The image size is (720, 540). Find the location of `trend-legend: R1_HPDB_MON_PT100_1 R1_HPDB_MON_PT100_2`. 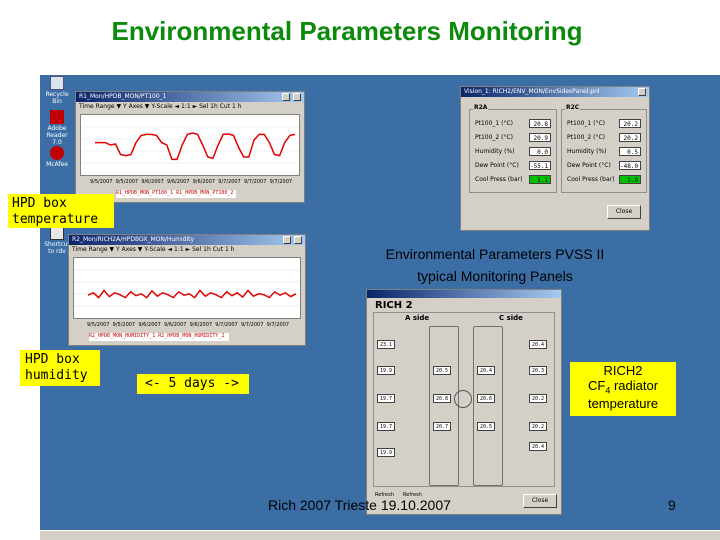

trend-legend: R1_HPDB_MON_PT100_1 R1_HPDB_MON_PT100_2 is located at coordinates (176, 194).